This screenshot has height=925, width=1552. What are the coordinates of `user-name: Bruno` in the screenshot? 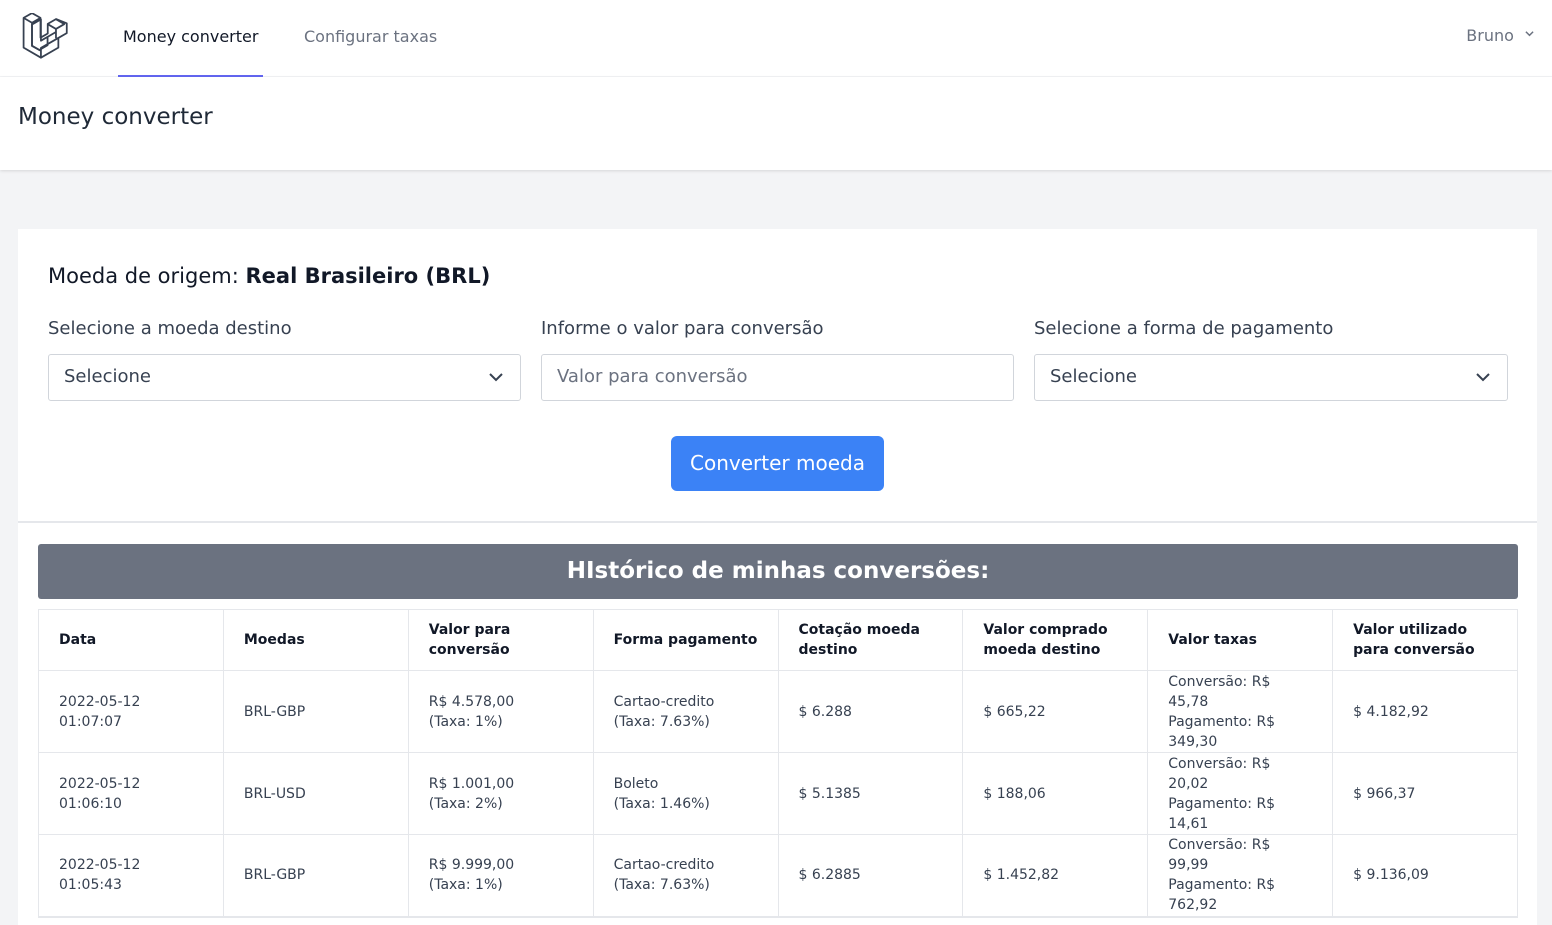 It's located at (1490, 35).